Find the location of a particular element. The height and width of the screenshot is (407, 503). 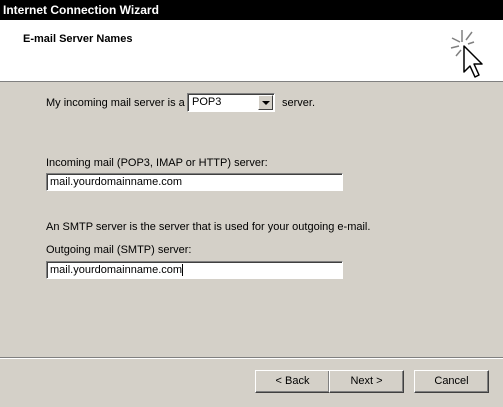

incoming-type-suffix: server. is located at coordinates (299, 103).